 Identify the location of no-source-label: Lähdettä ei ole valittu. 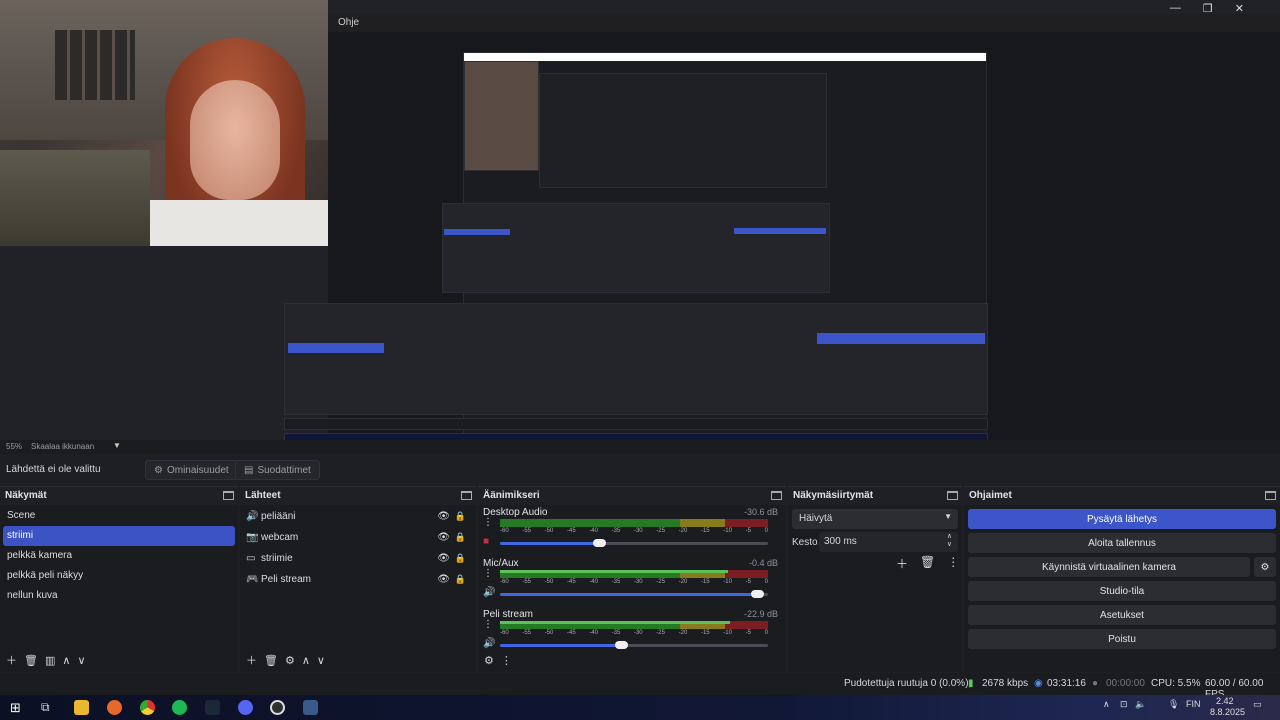
(53, 469).